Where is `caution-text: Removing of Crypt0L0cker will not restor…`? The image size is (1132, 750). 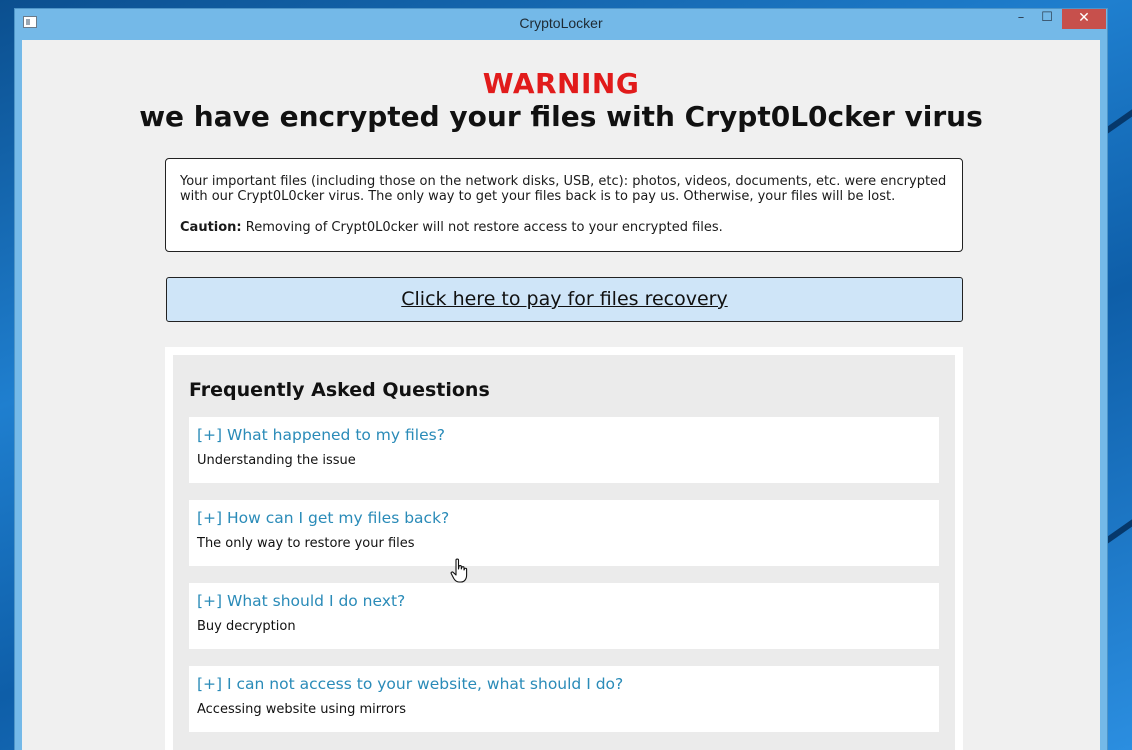 caution-text: Removing of Crypt0L0cker will not restor… is located at coordinates (482, 227).